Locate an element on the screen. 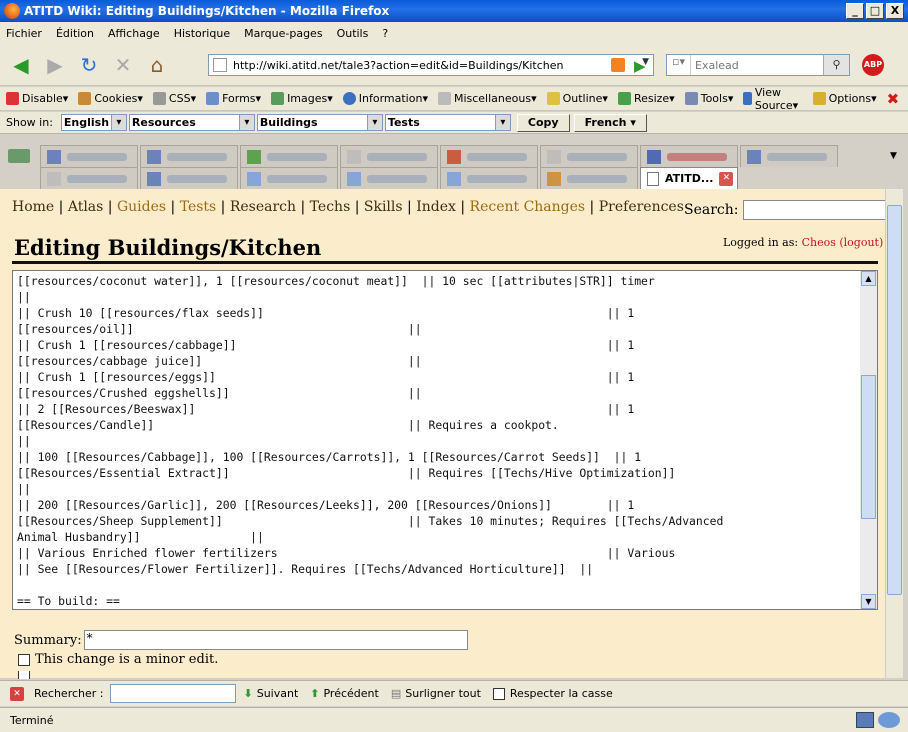 This screenshot has width=908, height=732. nav-link-preferences: Preferences is located at coordinates (641, 207).